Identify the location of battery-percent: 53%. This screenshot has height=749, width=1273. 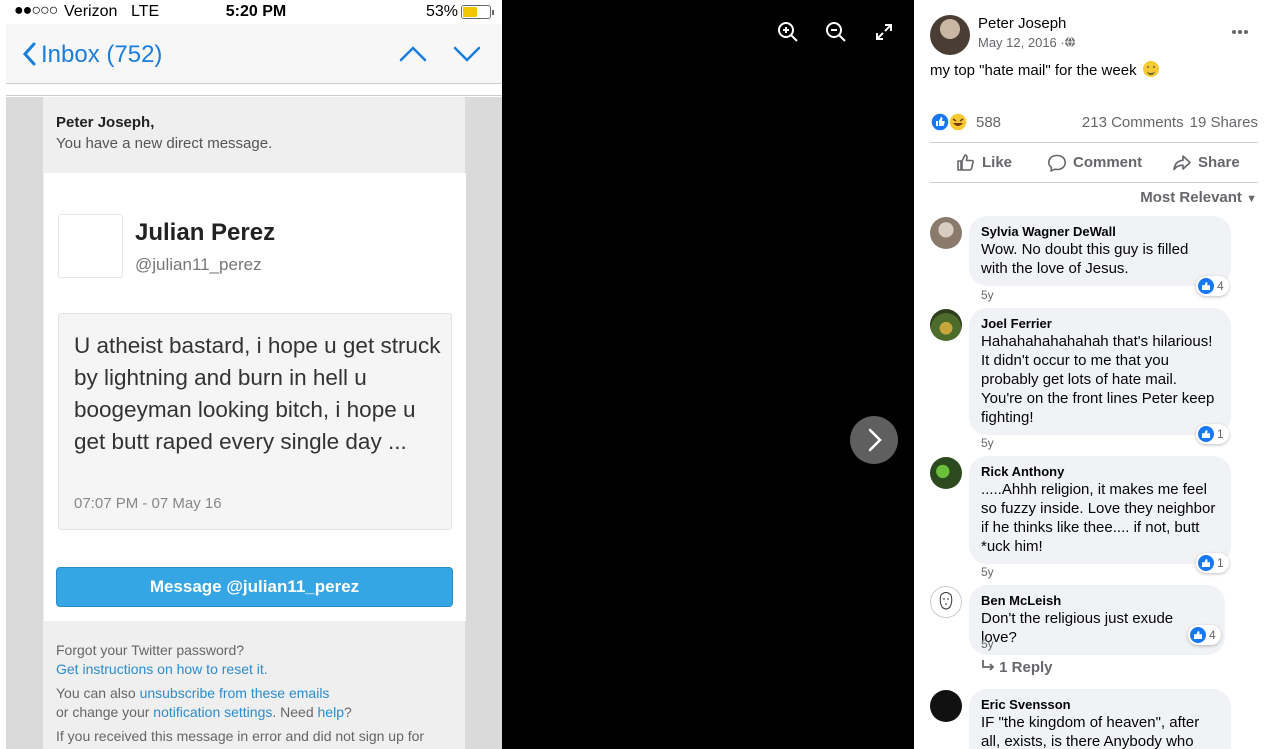
(442, 11).